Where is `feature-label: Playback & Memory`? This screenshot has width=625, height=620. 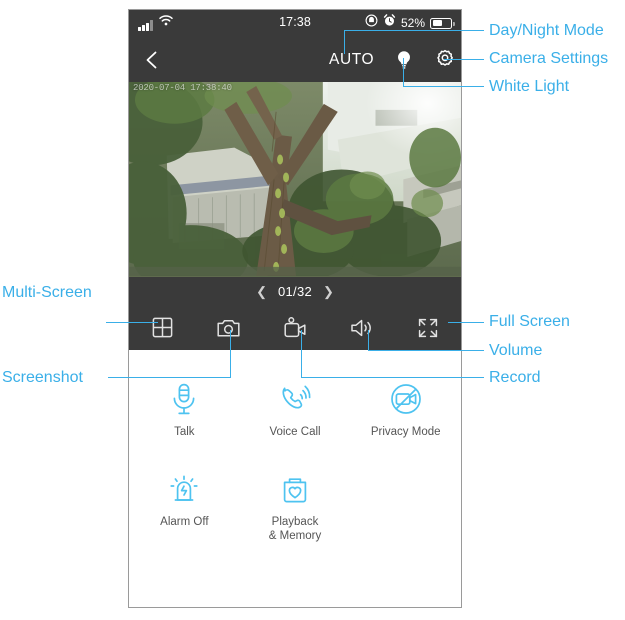
feature-label: Playback & Memory is located at coordinates (295, 529).